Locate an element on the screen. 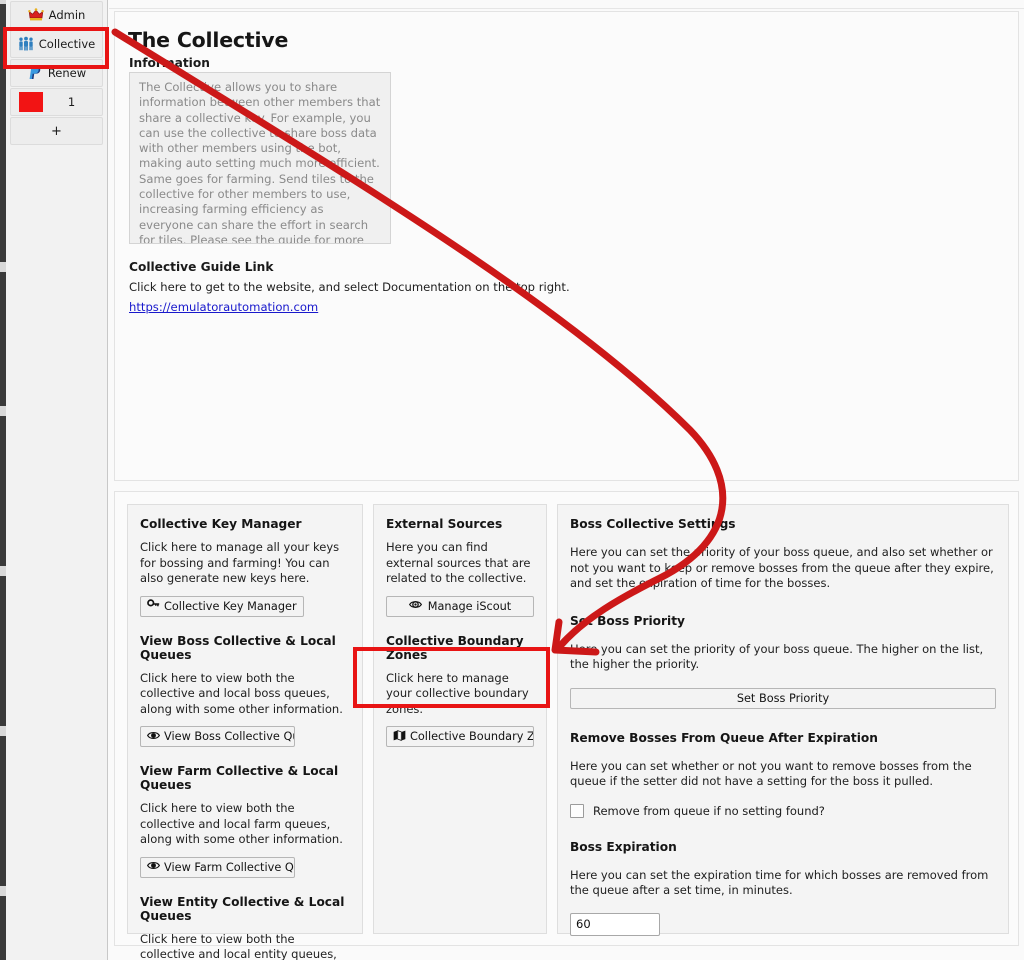  set-boss-priority-button: Set Boss Priority is located at coordinates (783, 698).